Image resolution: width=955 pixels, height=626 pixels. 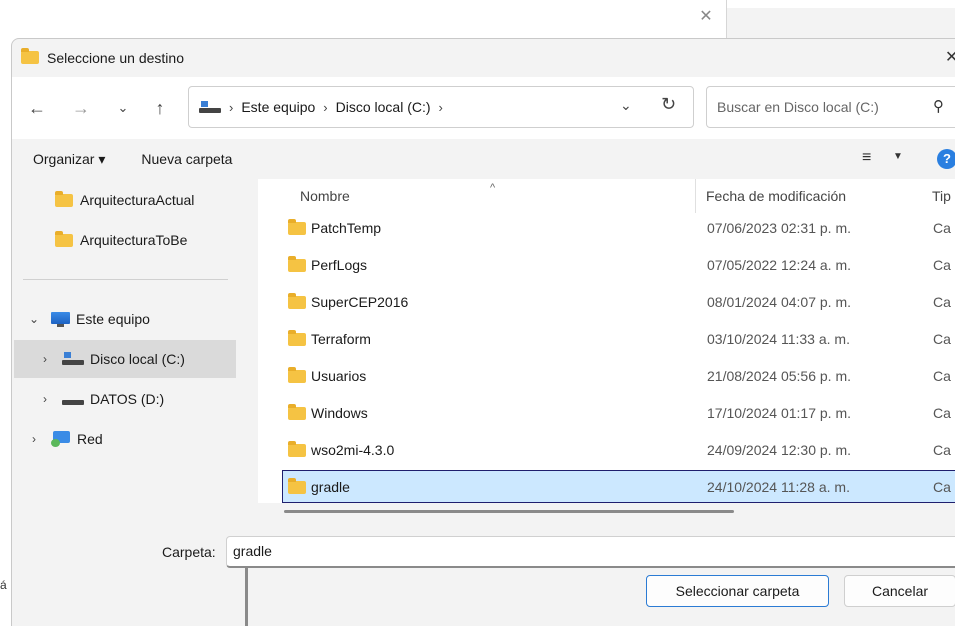 I want to click on select-folder-button: Seleccionar carpeta, so click(x=737, y=591).